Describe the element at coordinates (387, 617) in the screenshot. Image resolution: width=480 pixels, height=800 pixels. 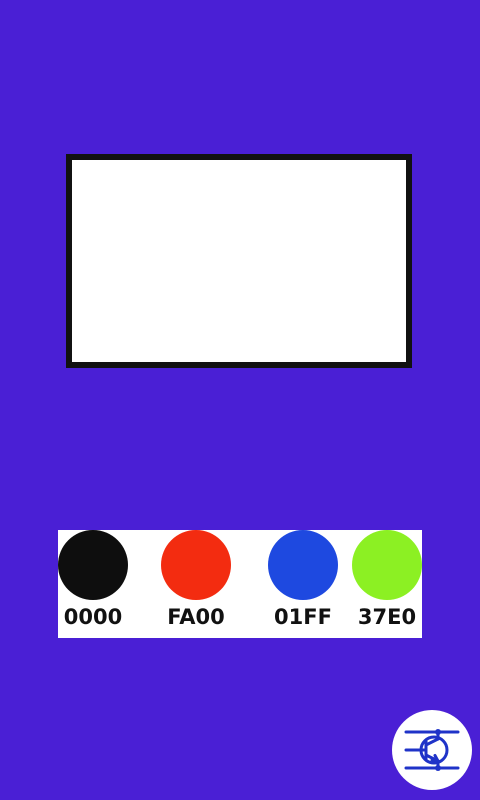
I see `swatch-label-37e0: 37E0` at that location.